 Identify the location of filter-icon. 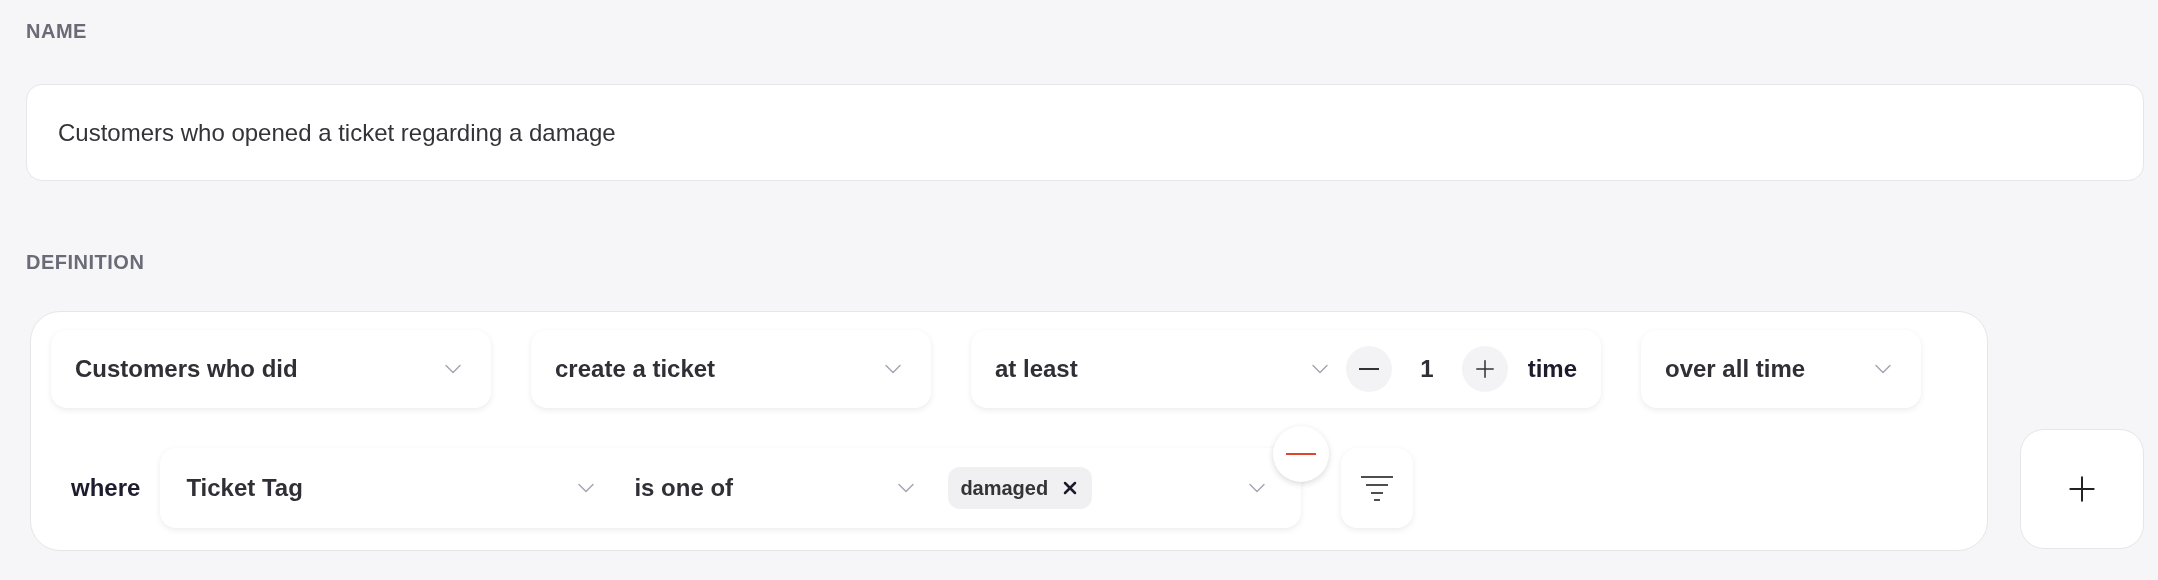
(1377, 488).